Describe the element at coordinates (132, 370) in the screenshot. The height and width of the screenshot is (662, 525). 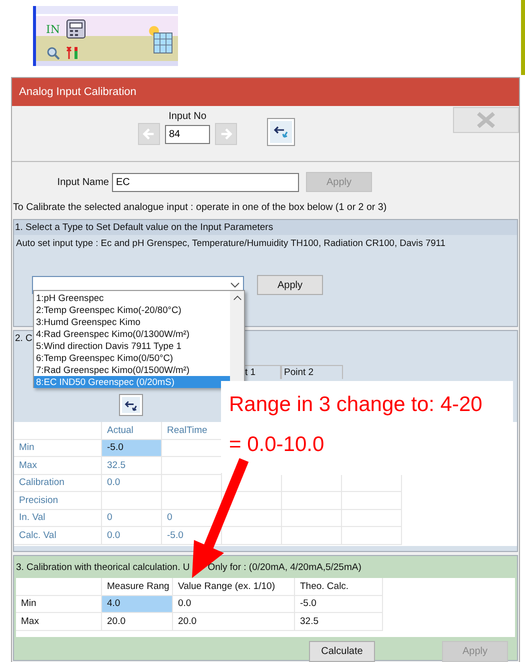
I see `dropdown-item: 7:Rad Greenspec Kimo(0/1500W/m²)` at that location.